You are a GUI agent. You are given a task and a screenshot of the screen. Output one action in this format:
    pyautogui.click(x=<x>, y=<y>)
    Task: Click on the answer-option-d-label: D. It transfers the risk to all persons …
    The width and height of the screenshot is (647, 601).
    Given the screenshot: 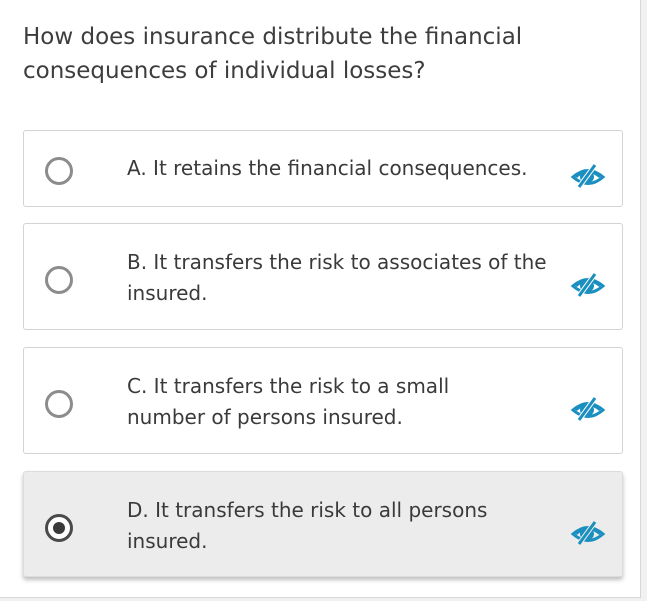 What is the action you would take?
    pyautogui.click(x=307, y=525)
    